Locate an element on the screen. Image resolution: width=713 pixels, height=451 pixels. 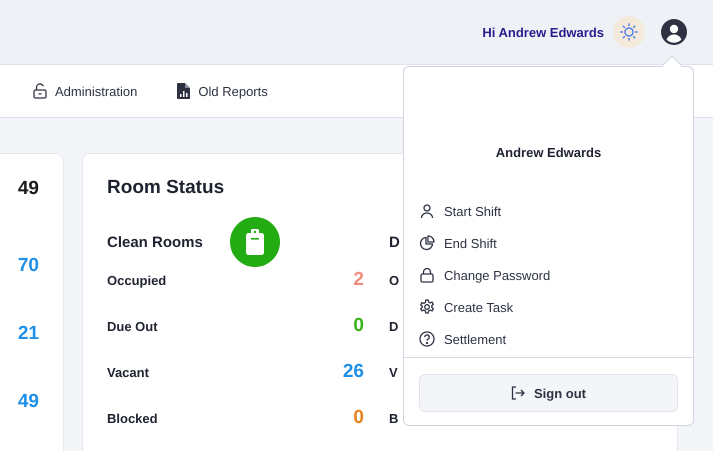
status-label: V is located at coordinates (393, 372).